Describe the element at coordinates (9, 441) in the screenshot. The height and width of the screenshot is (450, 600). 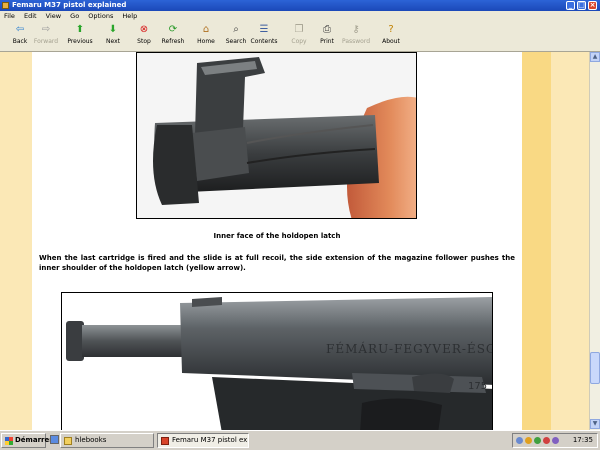
I see `windows-logo-icon` at that location.